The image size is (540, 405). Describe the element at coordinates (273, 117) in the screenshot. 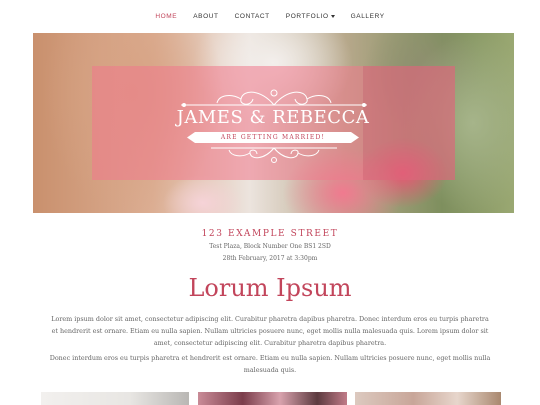

I see `hero-title: JAMES & REBECCA` at that location.